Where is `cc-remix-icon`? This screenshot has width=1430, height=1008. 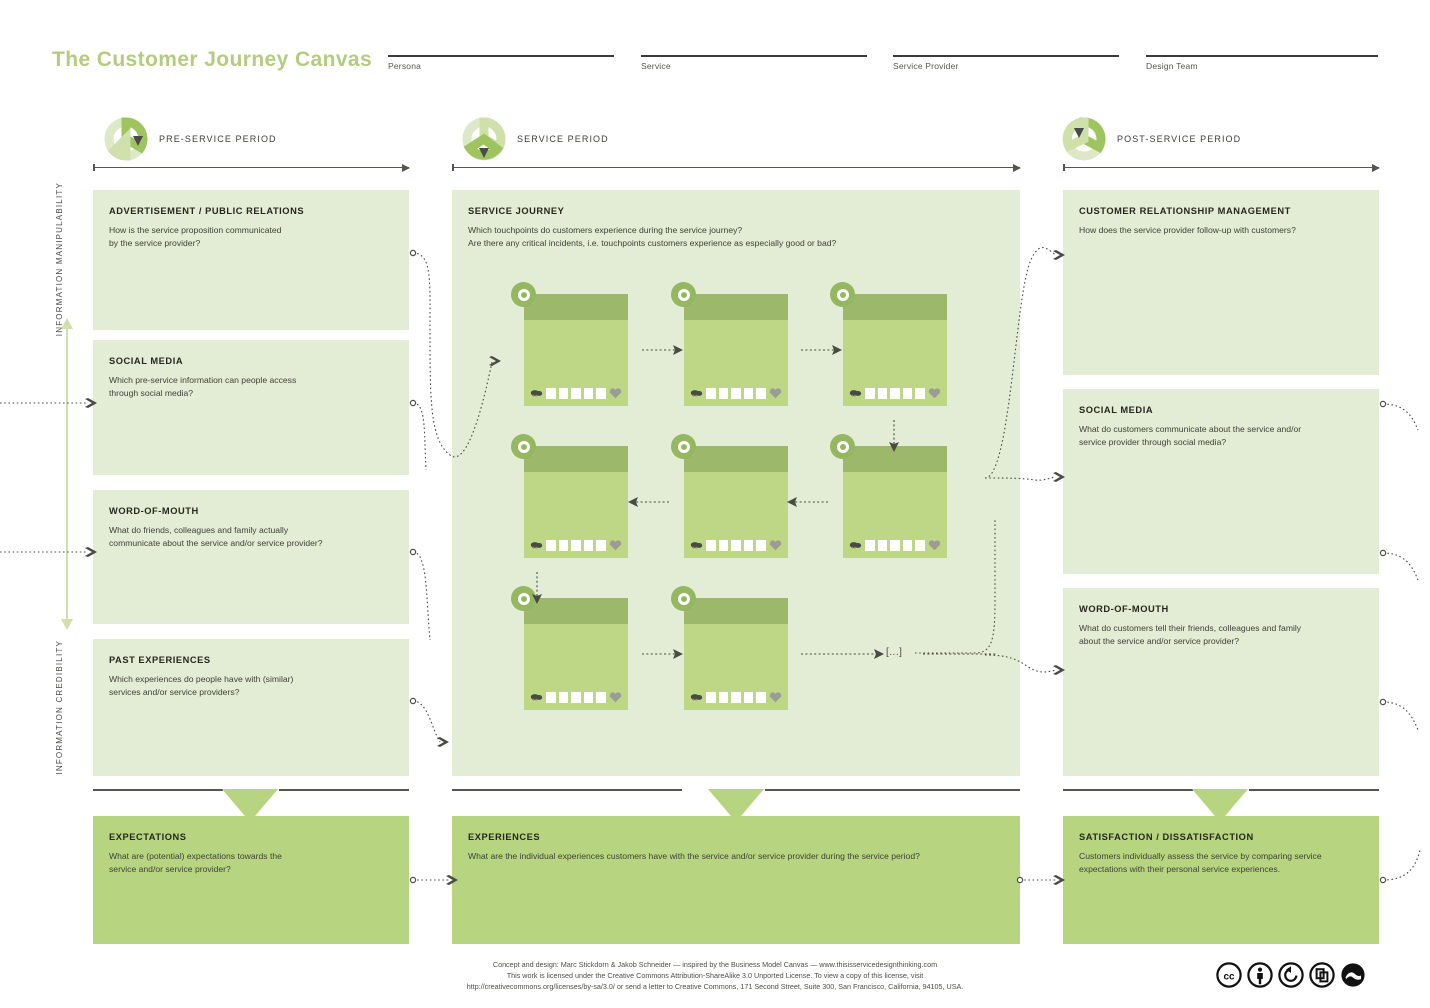
cc-remix-icon is located at coordinates (1322, 975).